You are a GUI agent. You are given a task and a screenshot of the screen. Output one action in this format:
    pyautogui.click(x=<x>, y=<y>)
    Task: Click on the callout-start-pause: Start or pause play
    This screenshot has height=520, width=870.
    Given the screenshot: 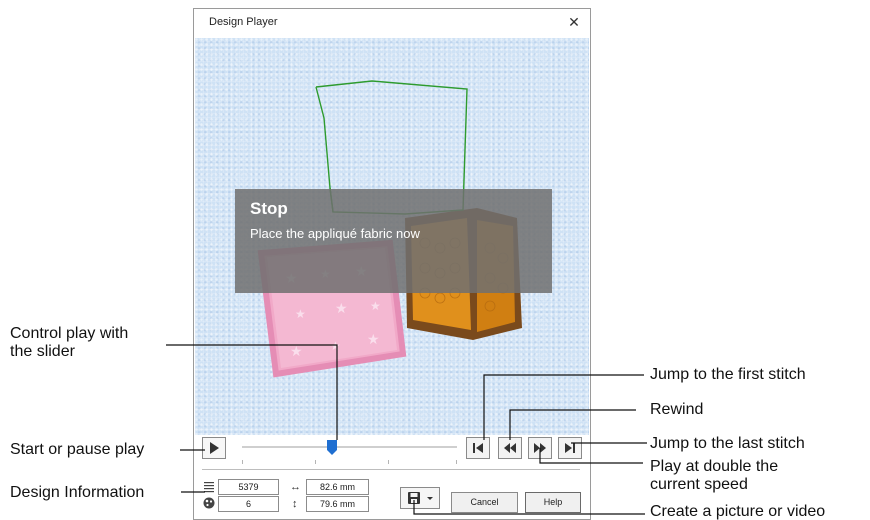 What is the action you would take?
    pyautogui.click(x=77, y=449)
    